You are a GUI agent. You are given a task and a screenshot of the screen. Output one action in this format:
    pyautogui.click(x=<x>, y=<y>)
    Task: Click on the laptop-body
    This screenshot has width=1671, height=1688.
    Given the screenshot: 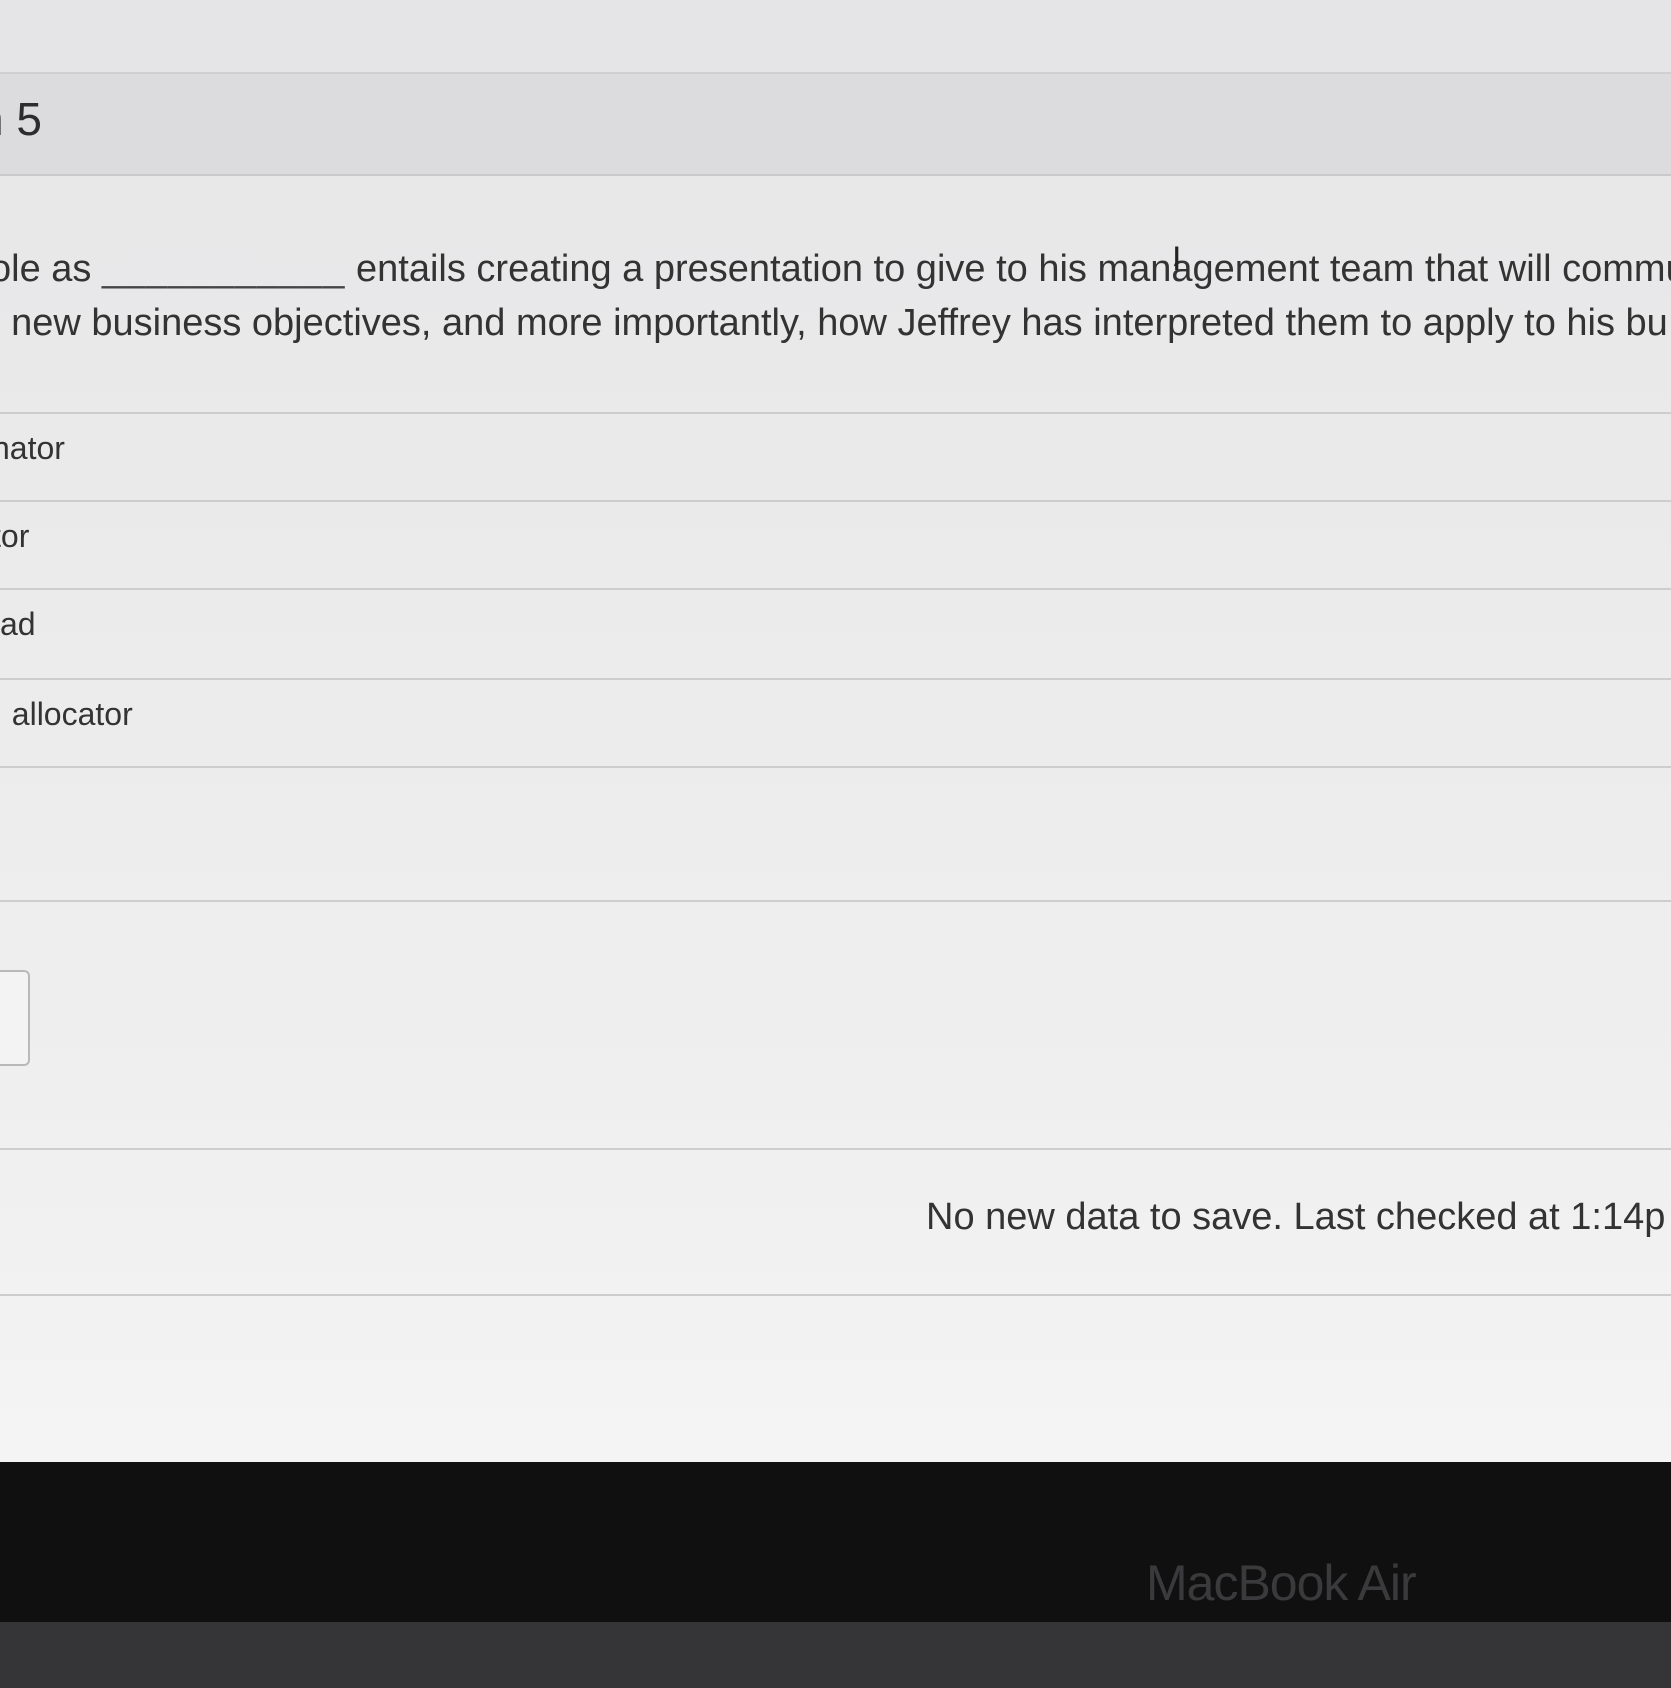 What is the action you would take?
    pyautogui.click(x=835, y=1655)
    